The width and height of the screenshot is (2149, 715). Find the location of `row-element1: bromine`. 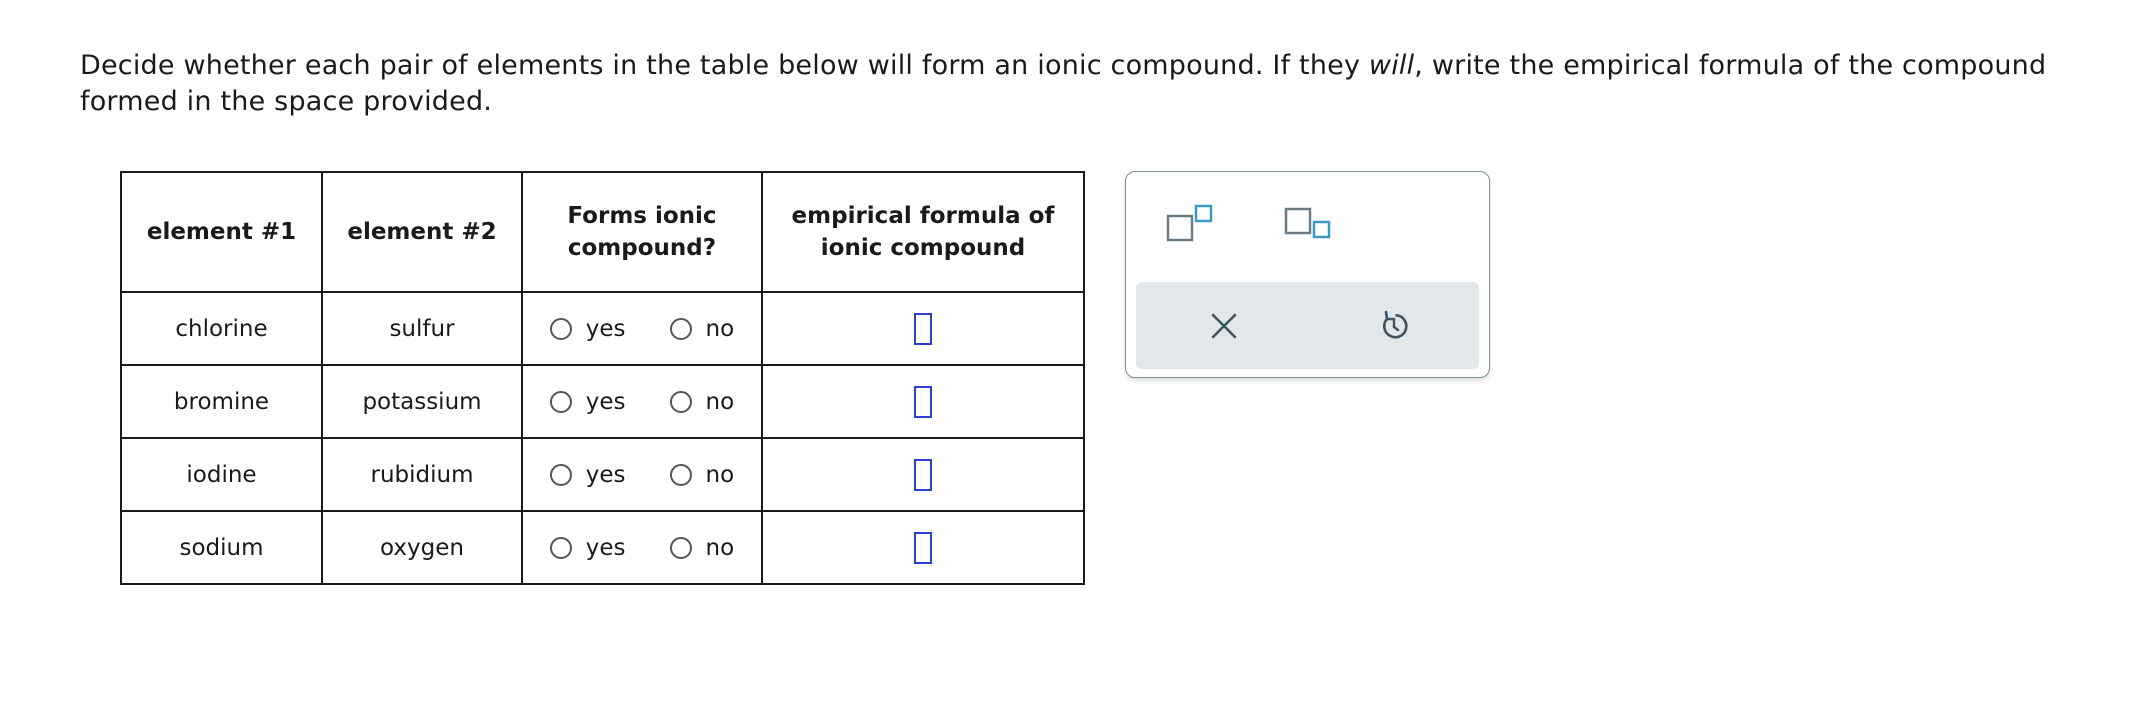

row-element1: bromine is located at coordinates (221, 401).